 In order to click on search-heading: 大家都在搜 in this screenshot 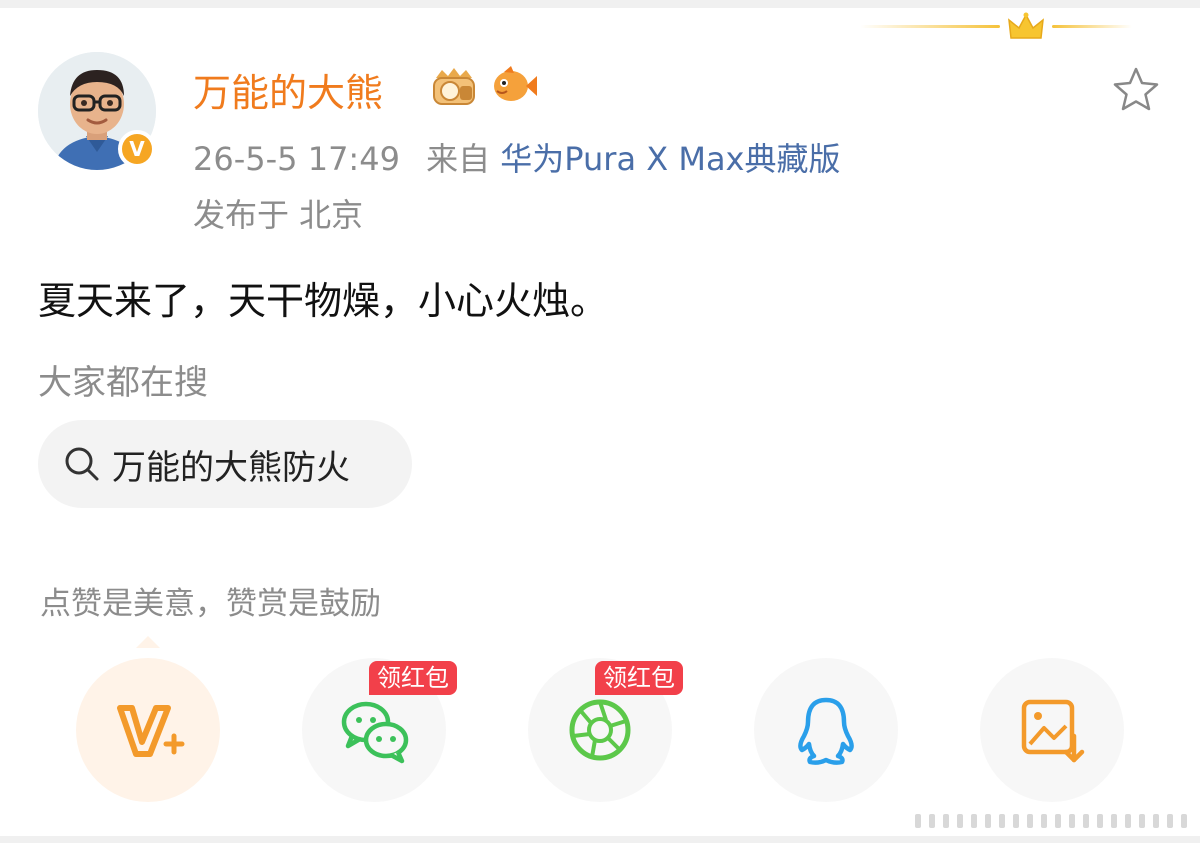, I will do `click(123, 383)`.